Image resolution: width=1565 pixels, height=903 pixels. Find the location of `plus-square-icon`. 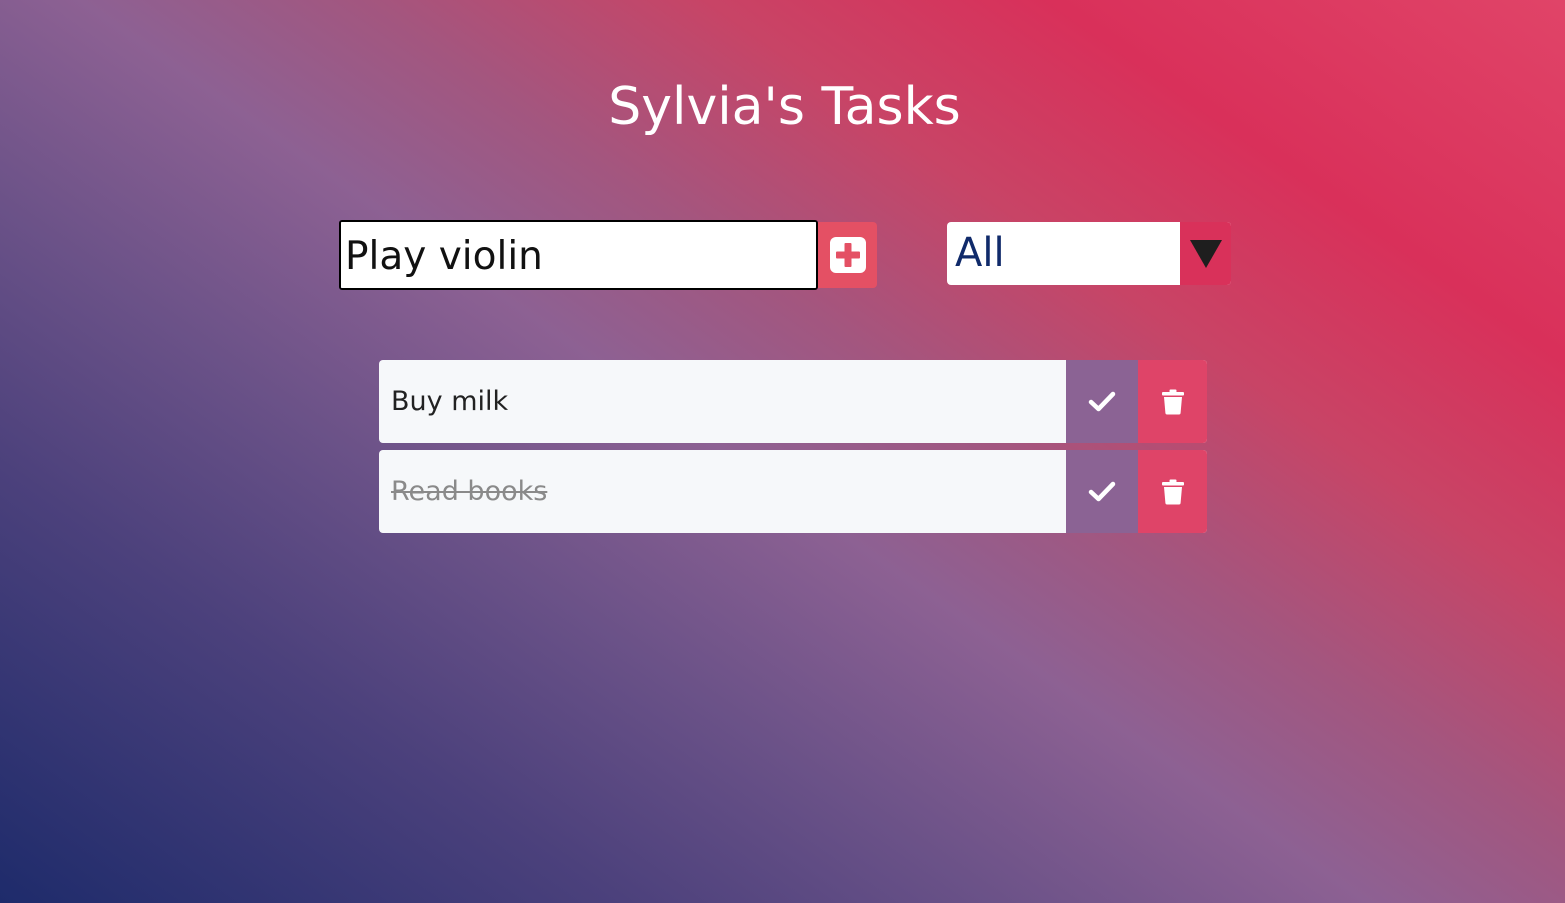

plus-square-icon is located at coordinates (847, 255).